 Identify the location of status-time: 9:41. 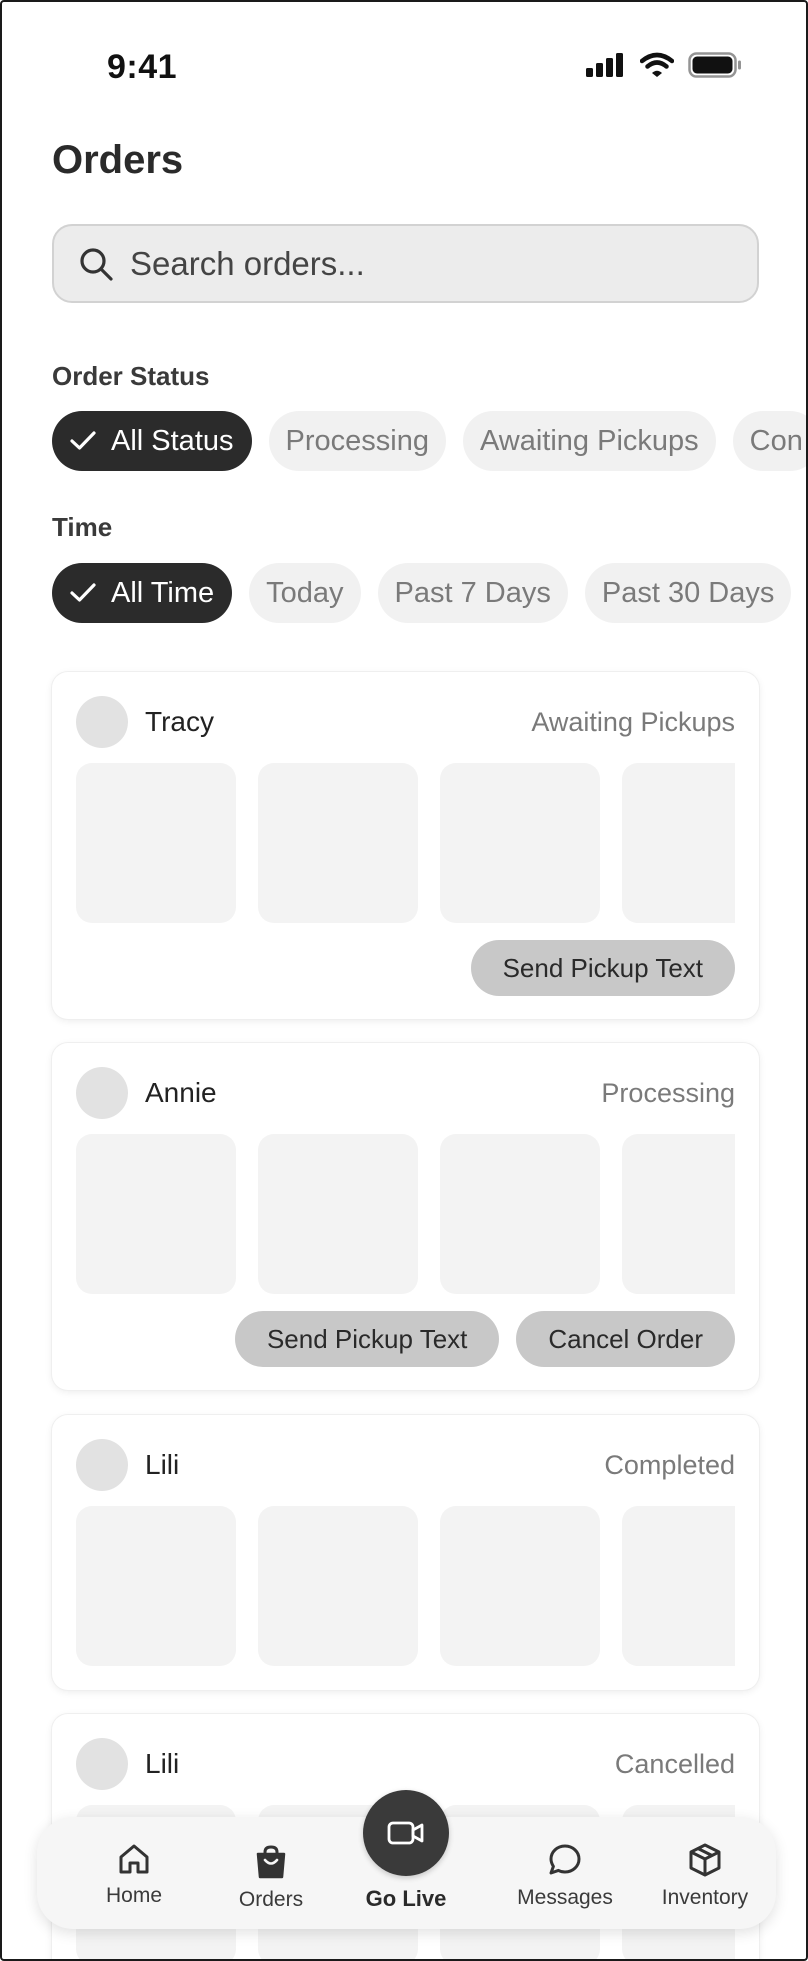
(142, 67).